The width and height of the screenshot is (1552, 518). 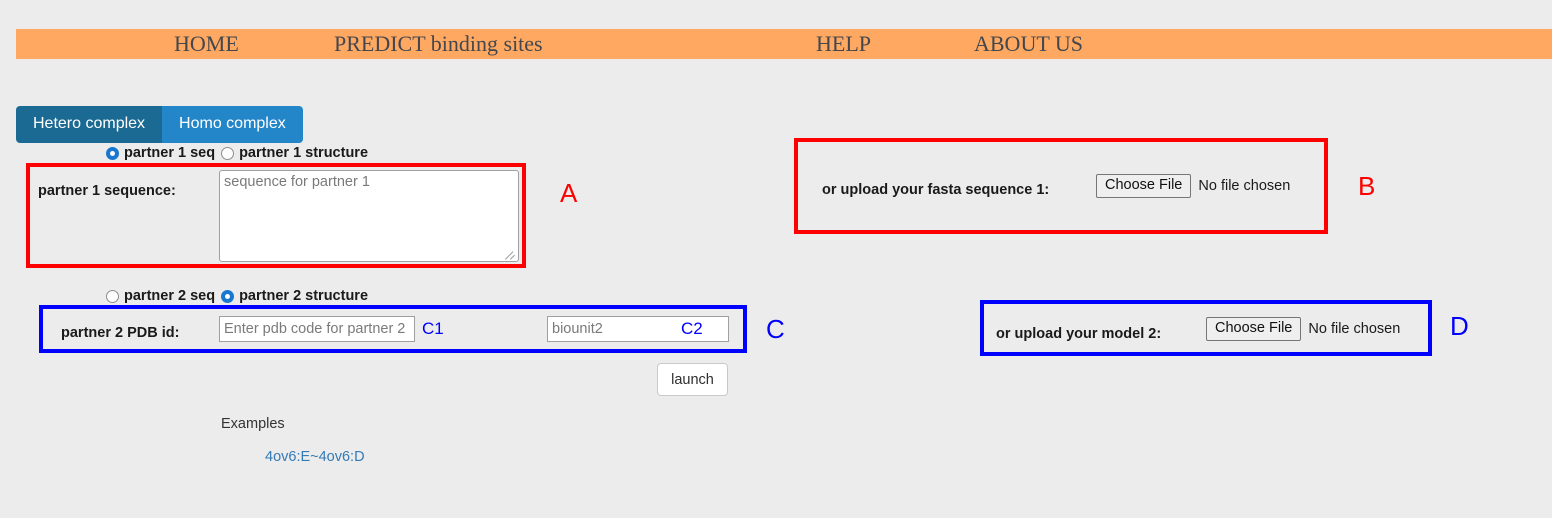 I want to click on tab-hetero-complex: Hetero complex, so click(x=89, y=124).